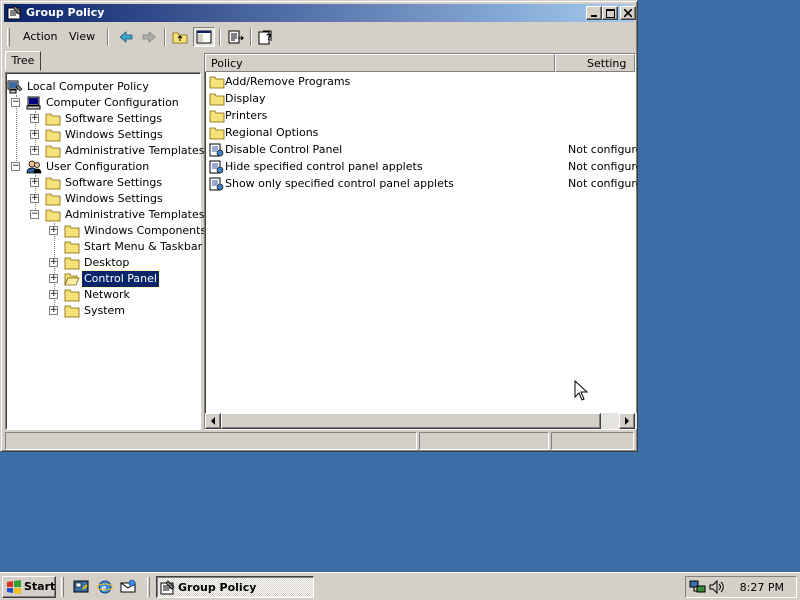 Image resolution: width=800 pixels, height=600 pixels. Describe the element at coordinates (266, 37) in the screenshot. I see `help-button: ?` at that location.